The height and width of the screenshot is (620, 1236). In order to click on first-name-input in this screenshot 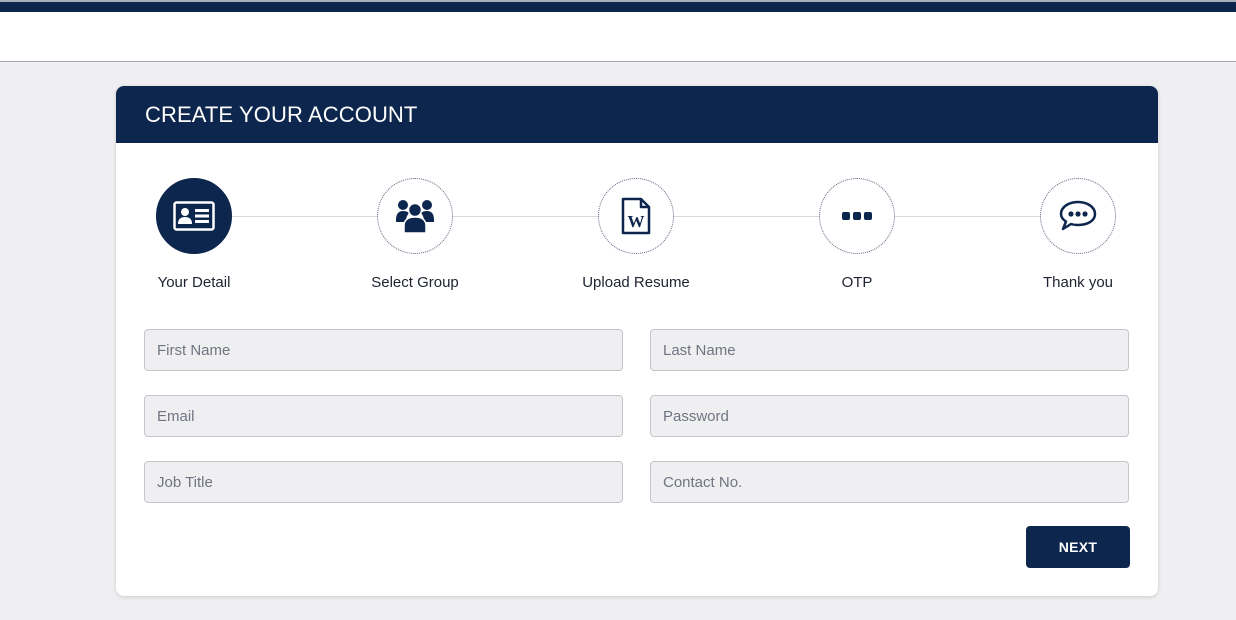, I will do `click(383, 350)`.